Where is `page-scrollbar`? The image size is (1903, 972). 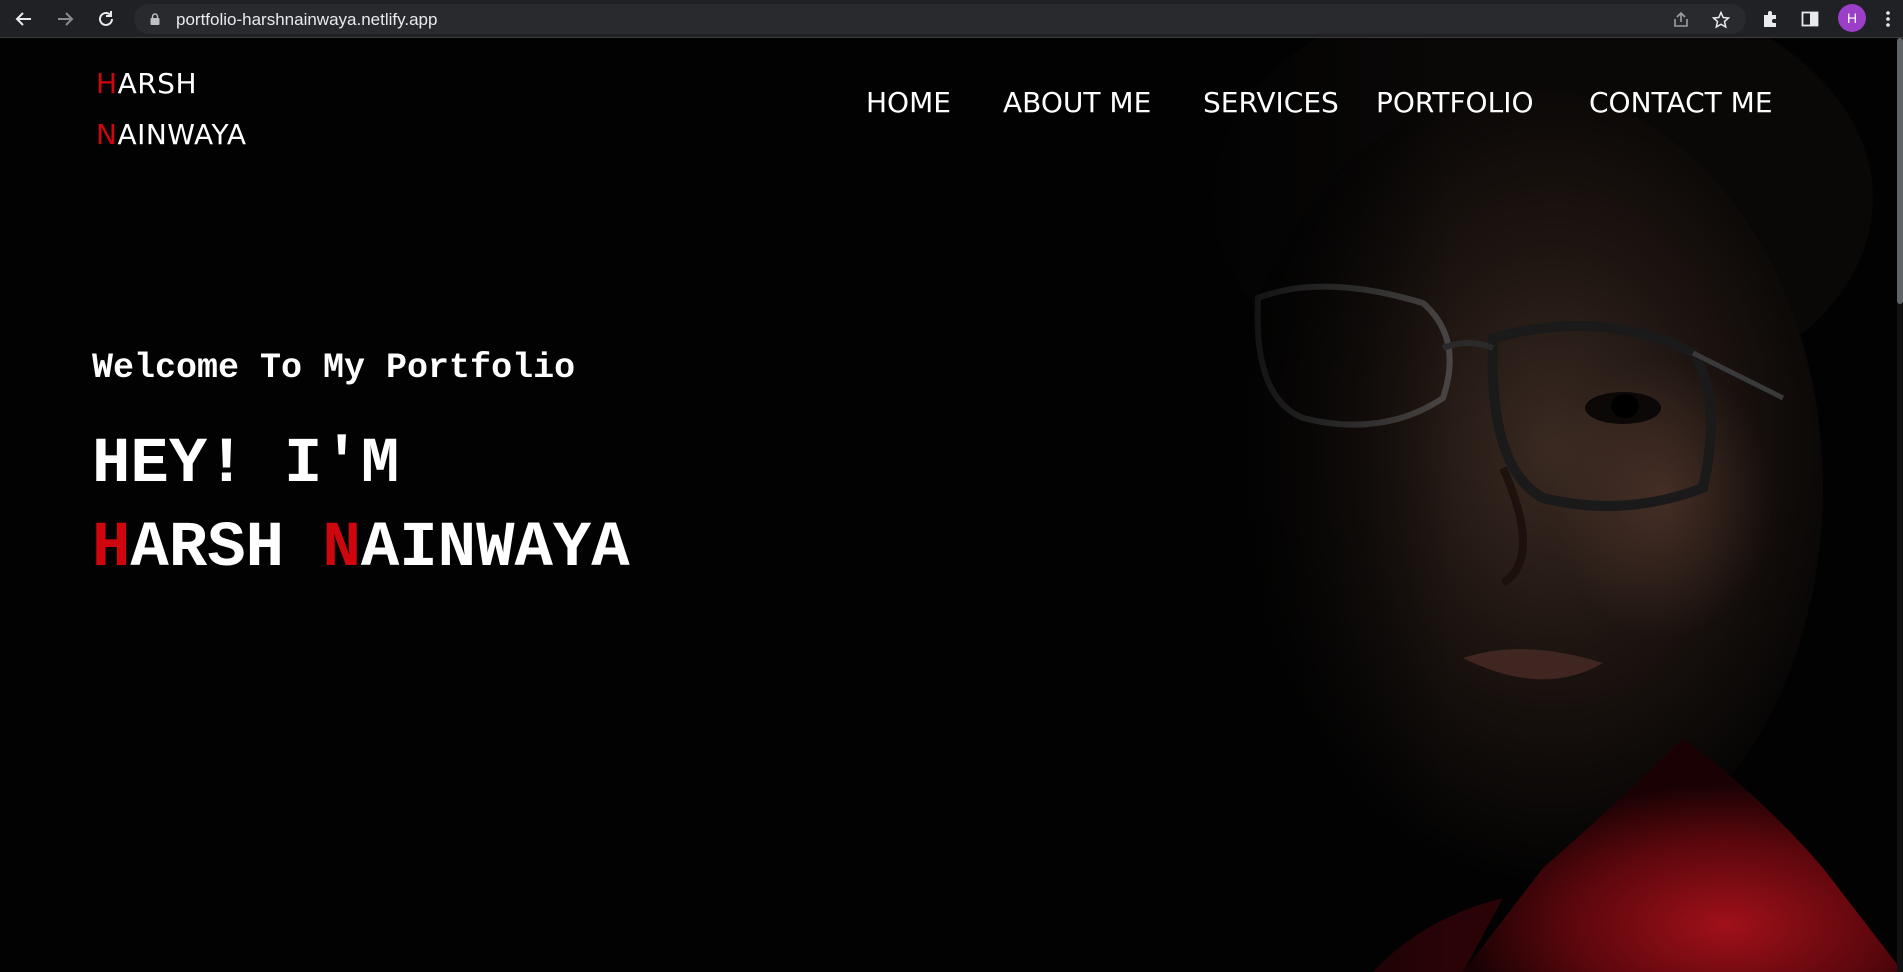 page-scrollbar is located at coordinates (1900, 505).